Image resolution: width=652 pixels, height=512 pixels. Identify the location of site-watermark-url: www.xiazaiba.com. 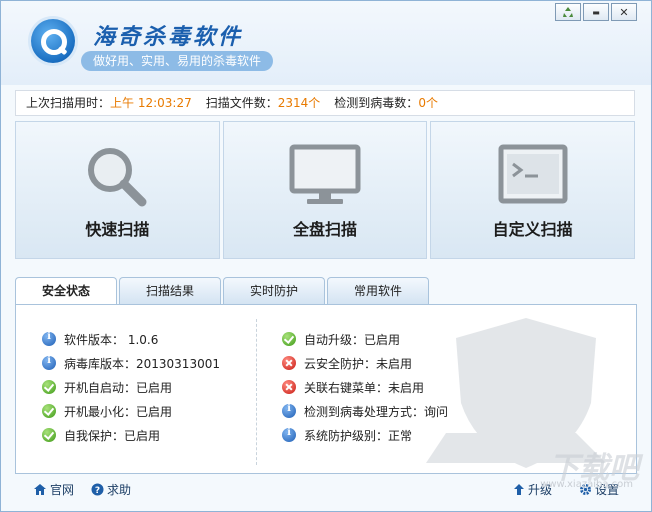
(586, 484).